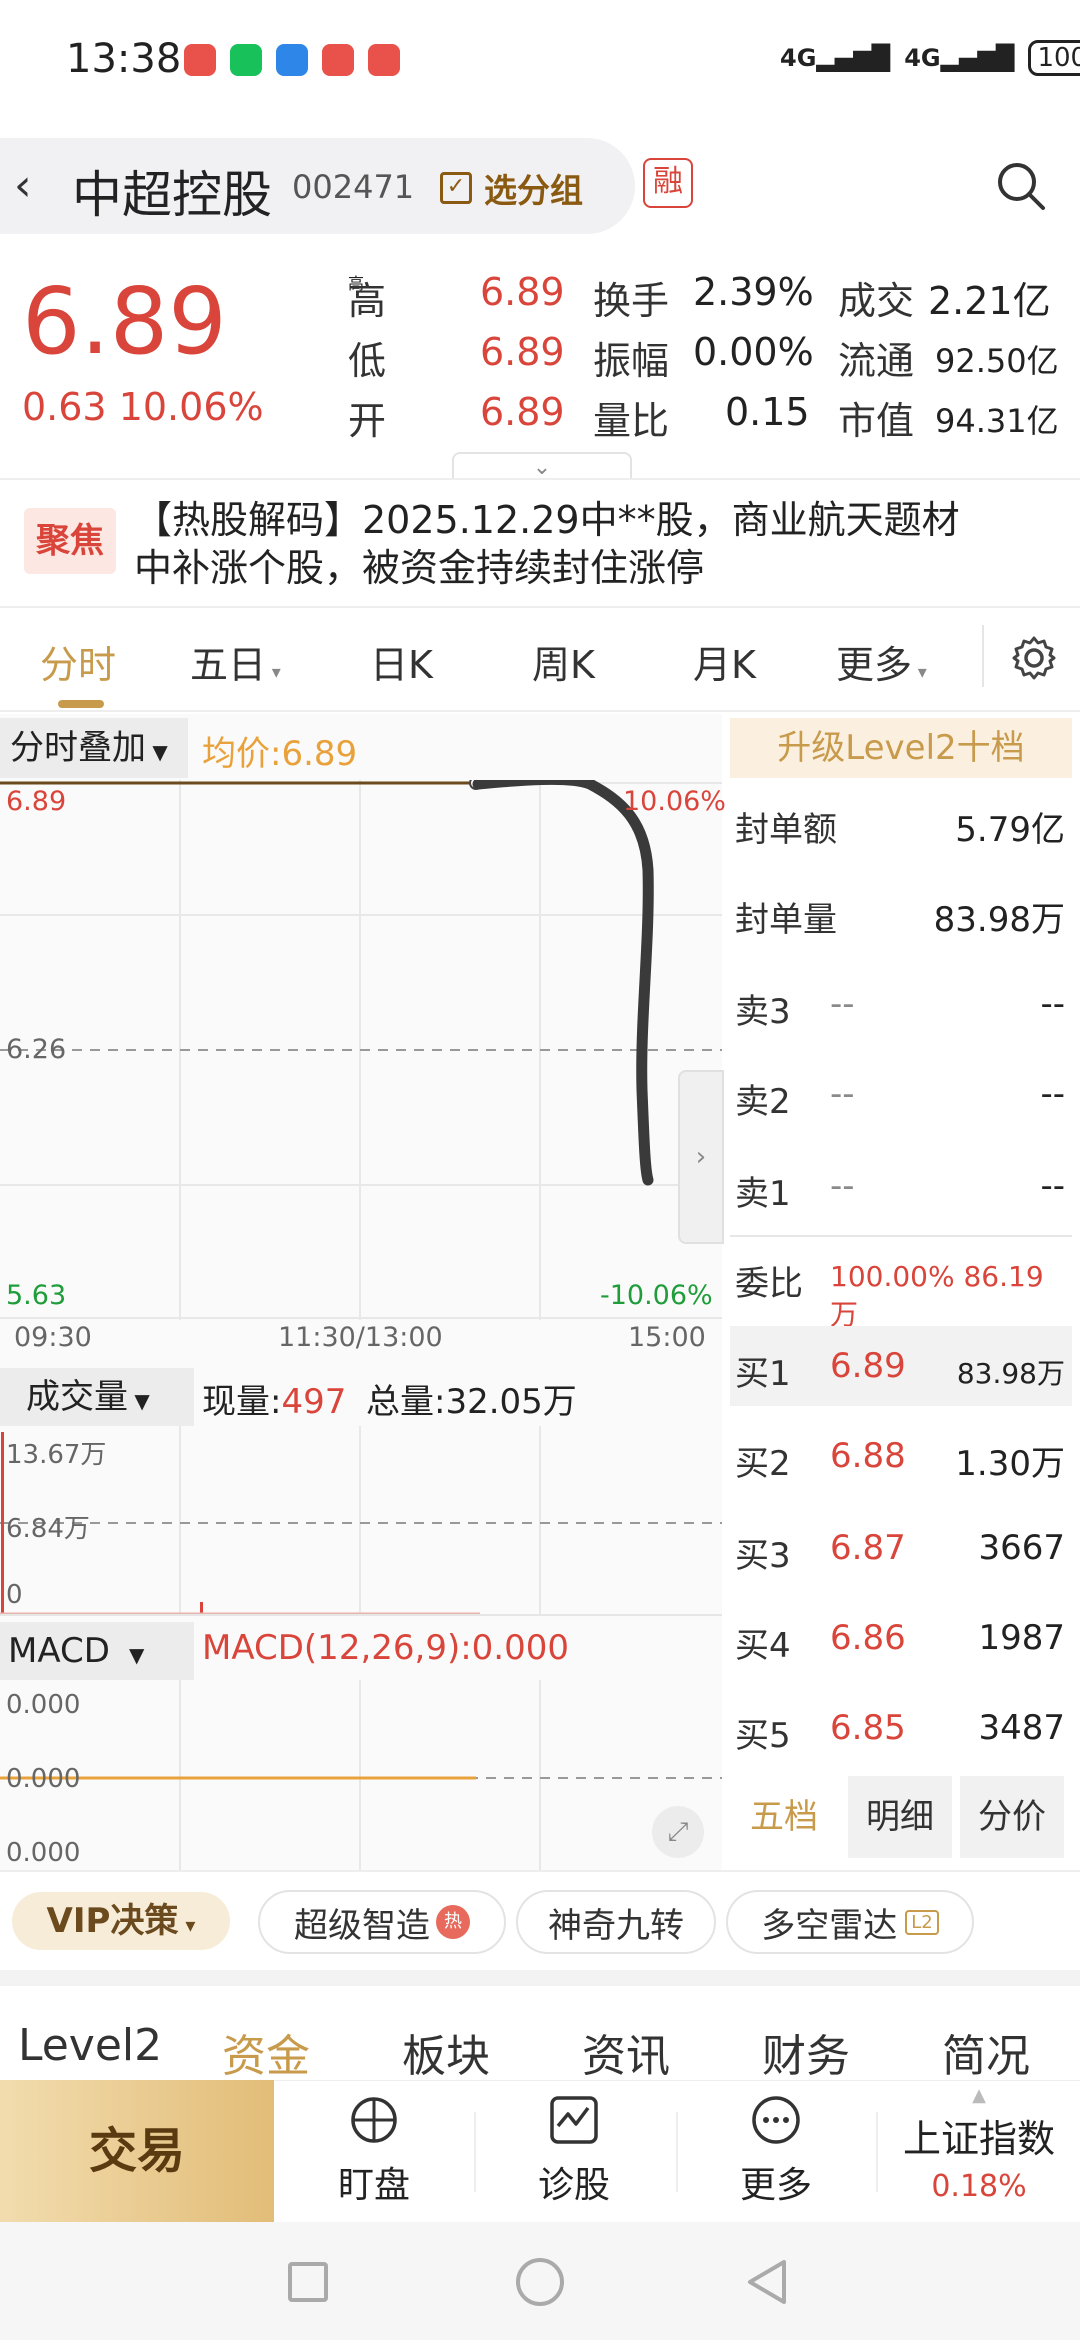 The width and height of the screenshot is (1080, 2340). I want to click on tab-intraday: 分时, so click(78, 661).